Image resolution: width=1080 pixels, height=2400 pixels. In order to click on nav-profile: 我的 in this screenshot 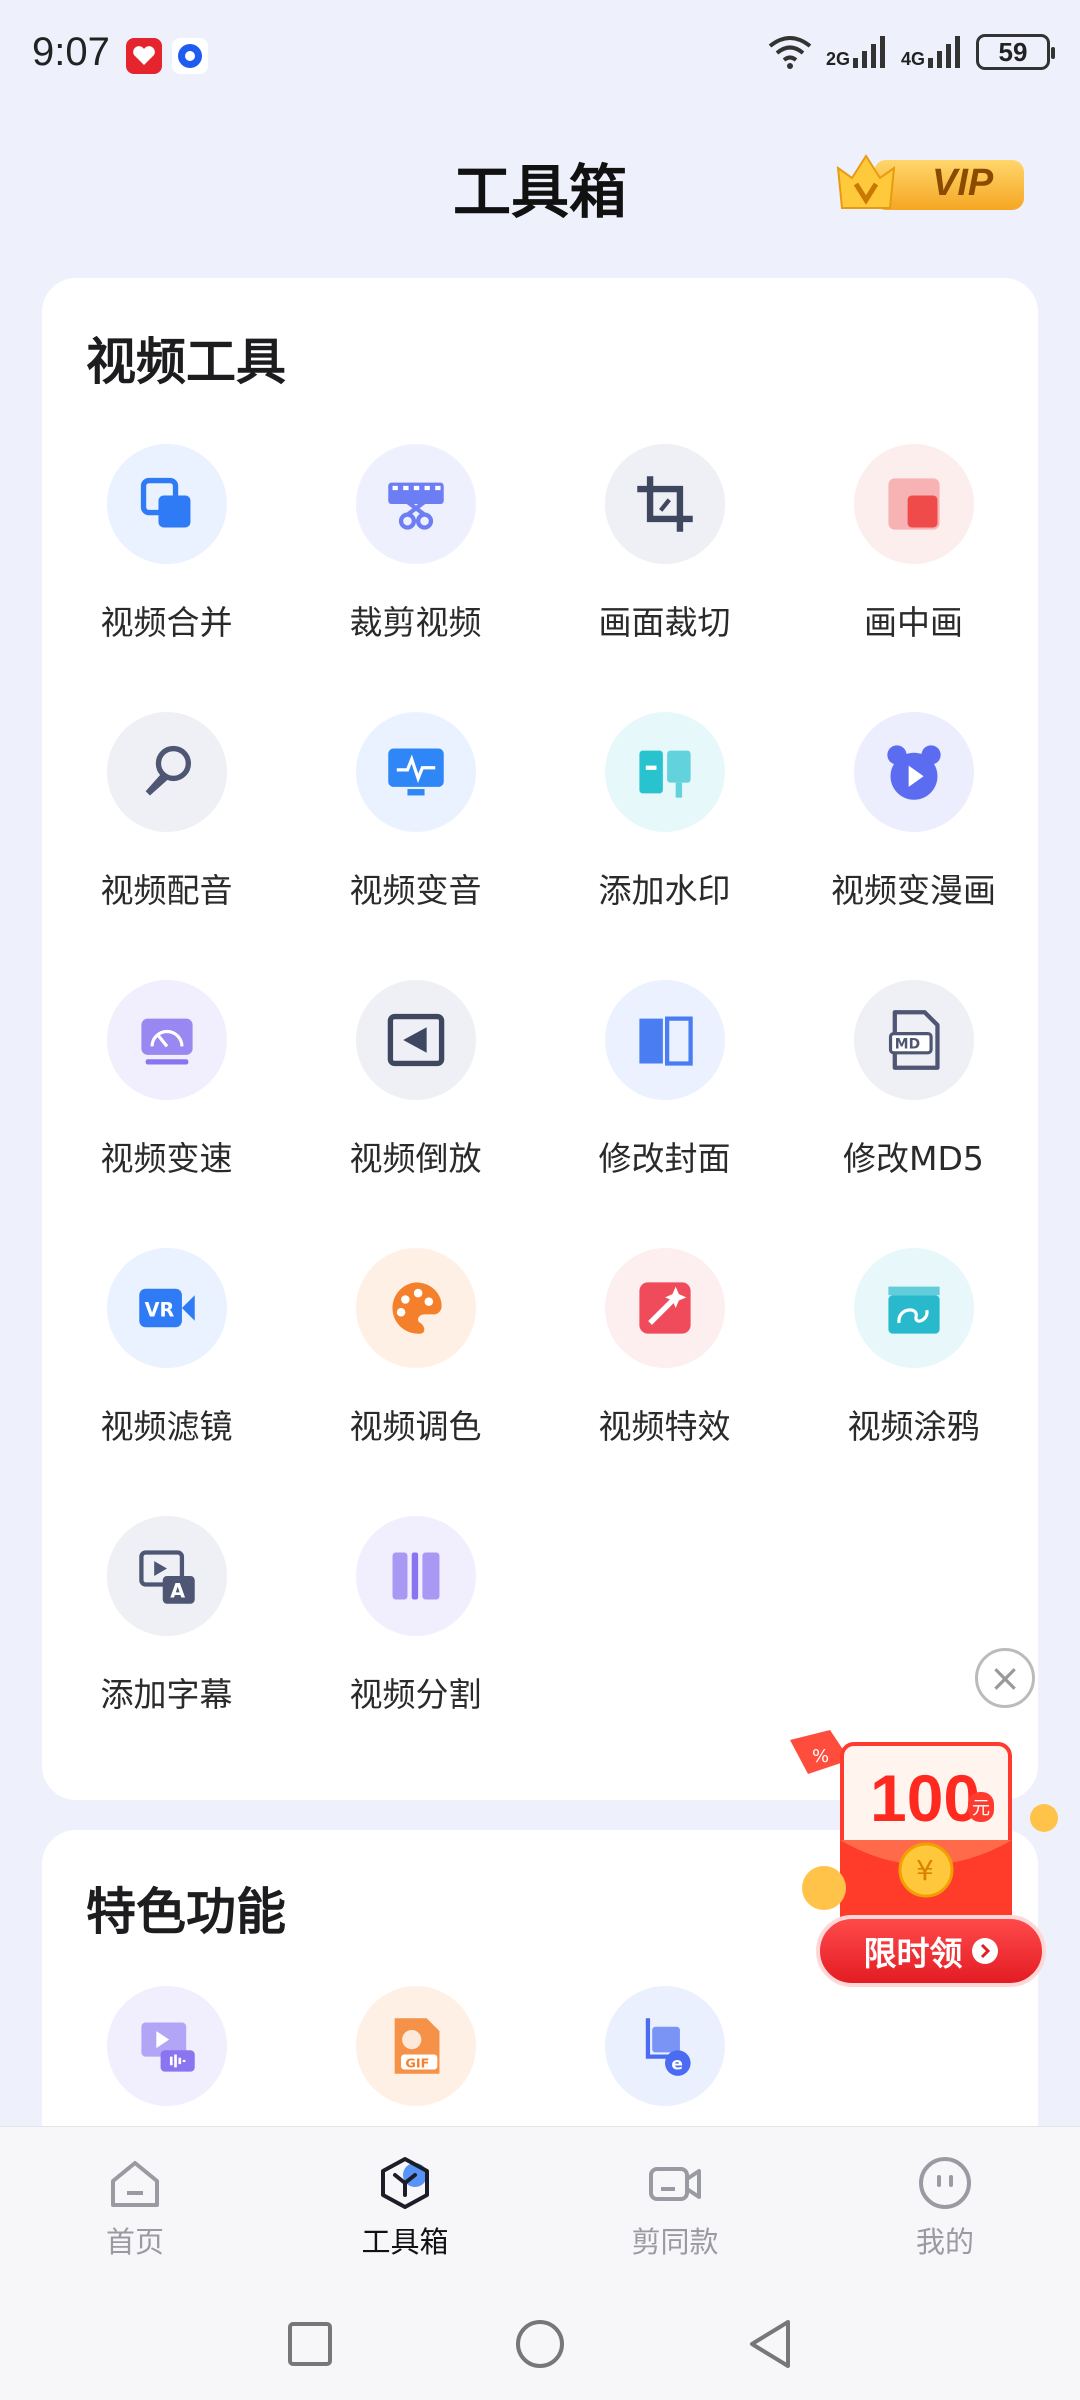, I will do `click(945, 2207)`.